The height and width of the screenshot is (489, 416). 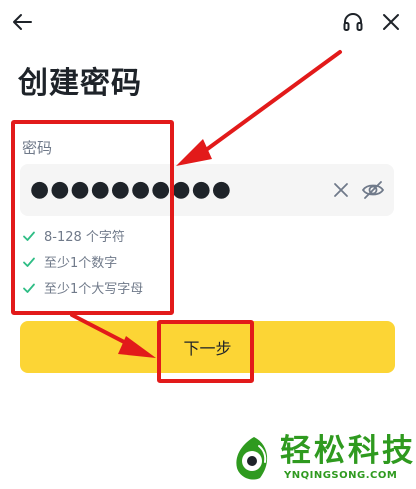 I want to click on headset-icon, so click(x=353, y=22).